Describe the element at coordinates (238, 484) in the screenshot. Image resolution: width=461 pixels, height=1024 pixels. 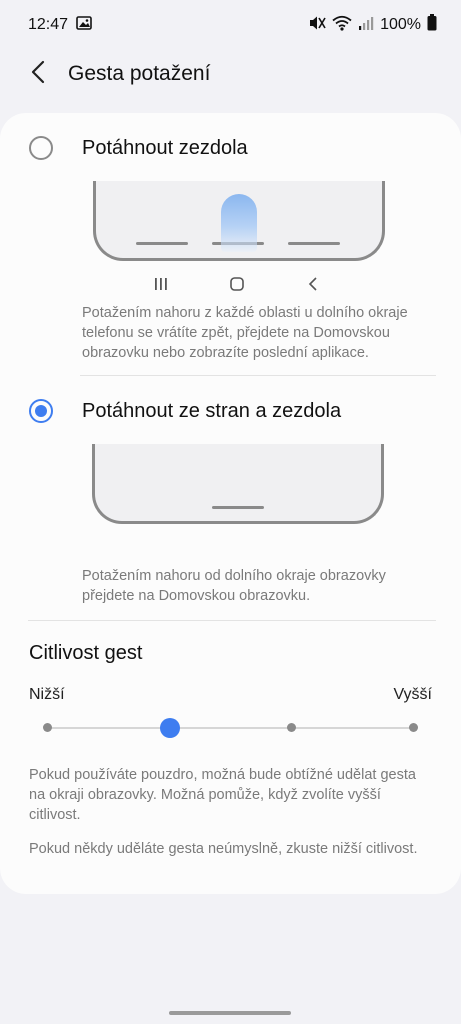
I see `illustration-side-gestures` at that location.